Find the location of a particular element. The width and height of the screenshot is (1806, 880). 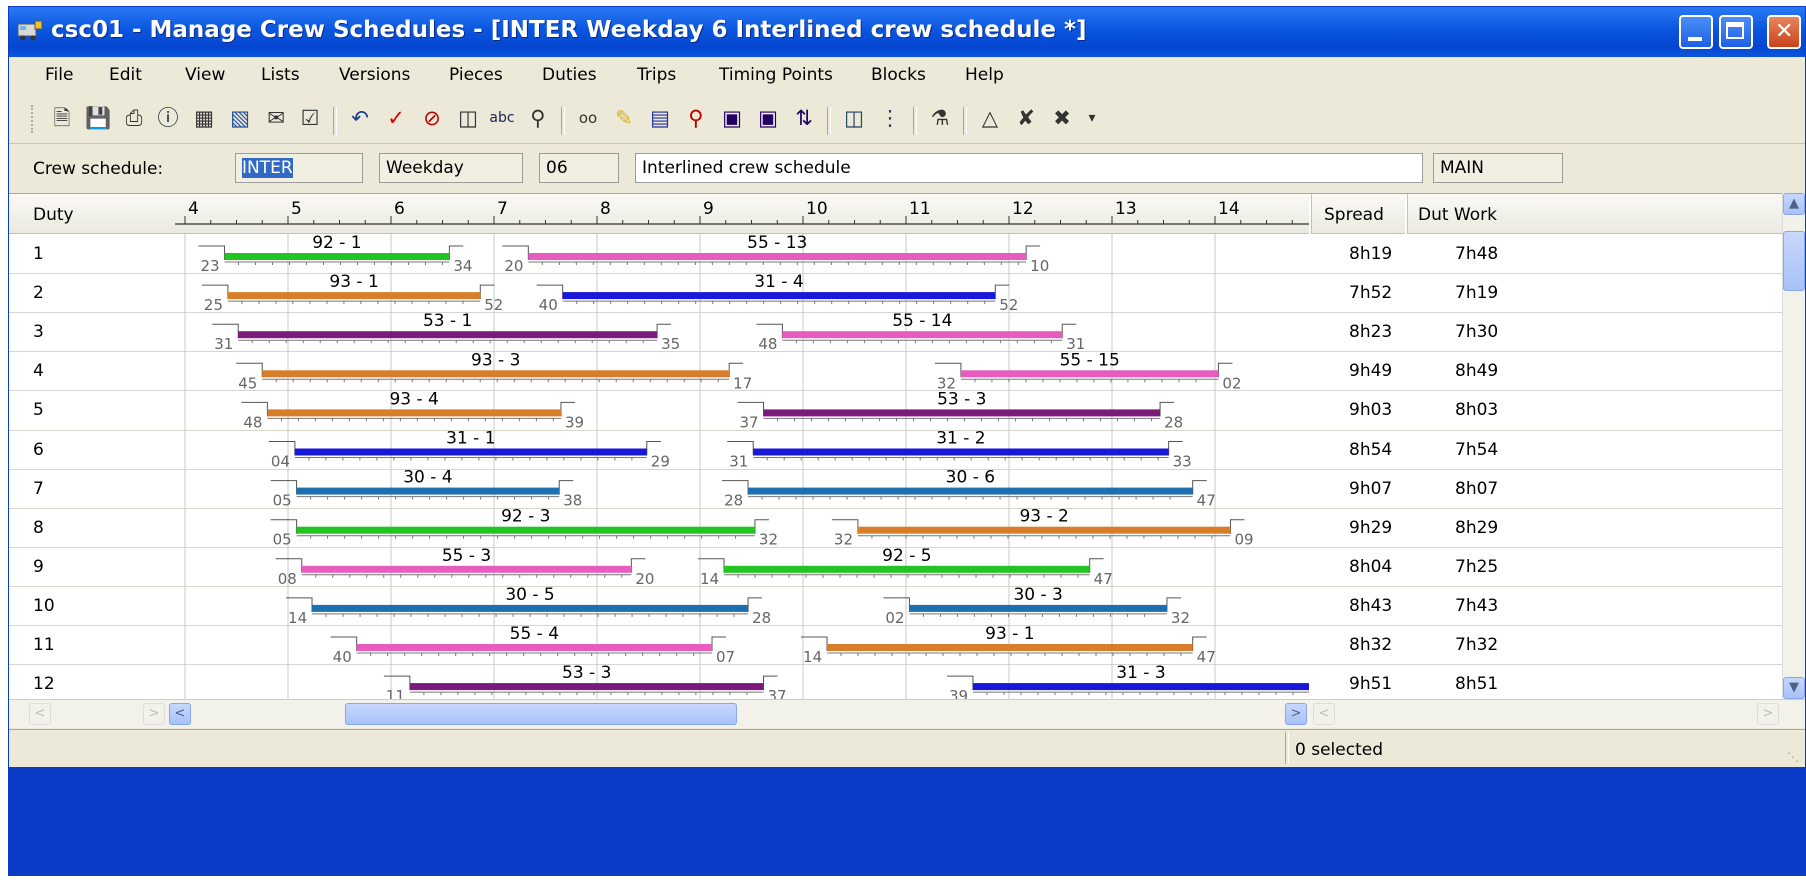

search-zoom-icon: ⚲ is located at coordinates (696, 118).